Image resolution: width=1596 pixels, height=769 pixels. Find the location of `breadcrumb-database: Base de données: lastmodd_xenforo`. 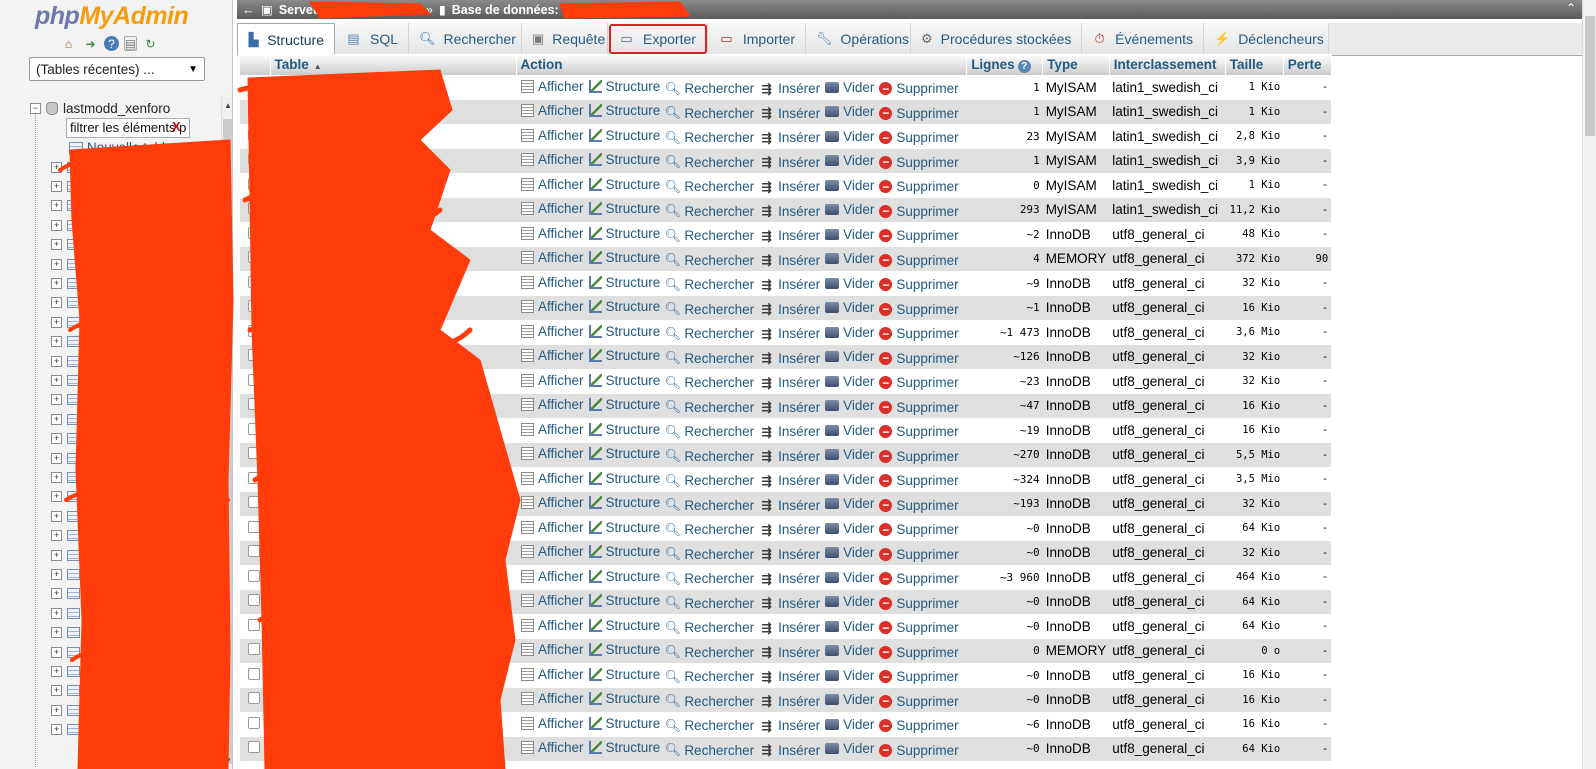

breadcrumb-database: Base de données: lastmodd_xenforo is located at coordinates (561, 10).